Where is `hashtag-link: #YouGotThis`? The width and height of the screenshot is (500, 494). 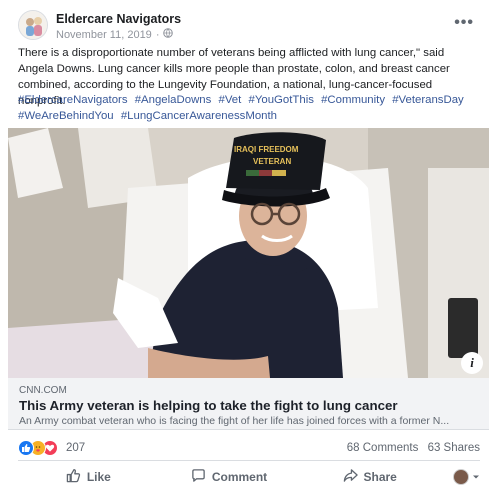 hashtag-link: #YouGotThis is located at coordinates (280, 100).